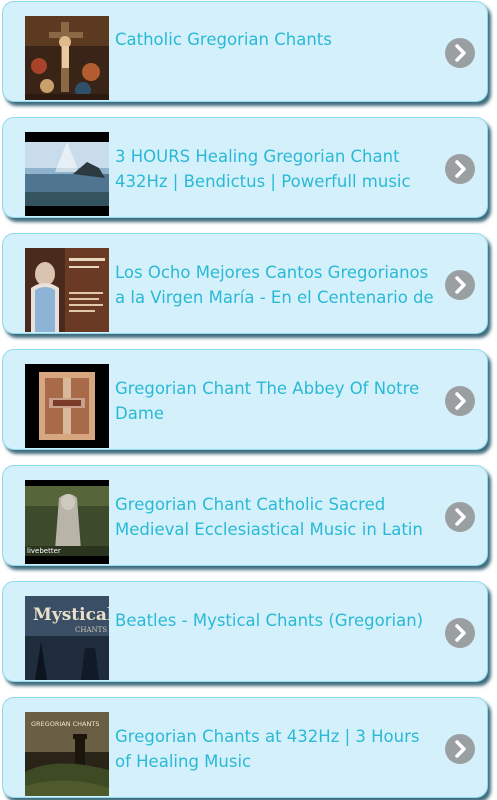 This screenshot has height=800, width=497. What do you see at coordinates (65, 724) in the screenshot?
I see `thumb-label: GREGORIAN CHANTS` at bounding box center [65, 724].